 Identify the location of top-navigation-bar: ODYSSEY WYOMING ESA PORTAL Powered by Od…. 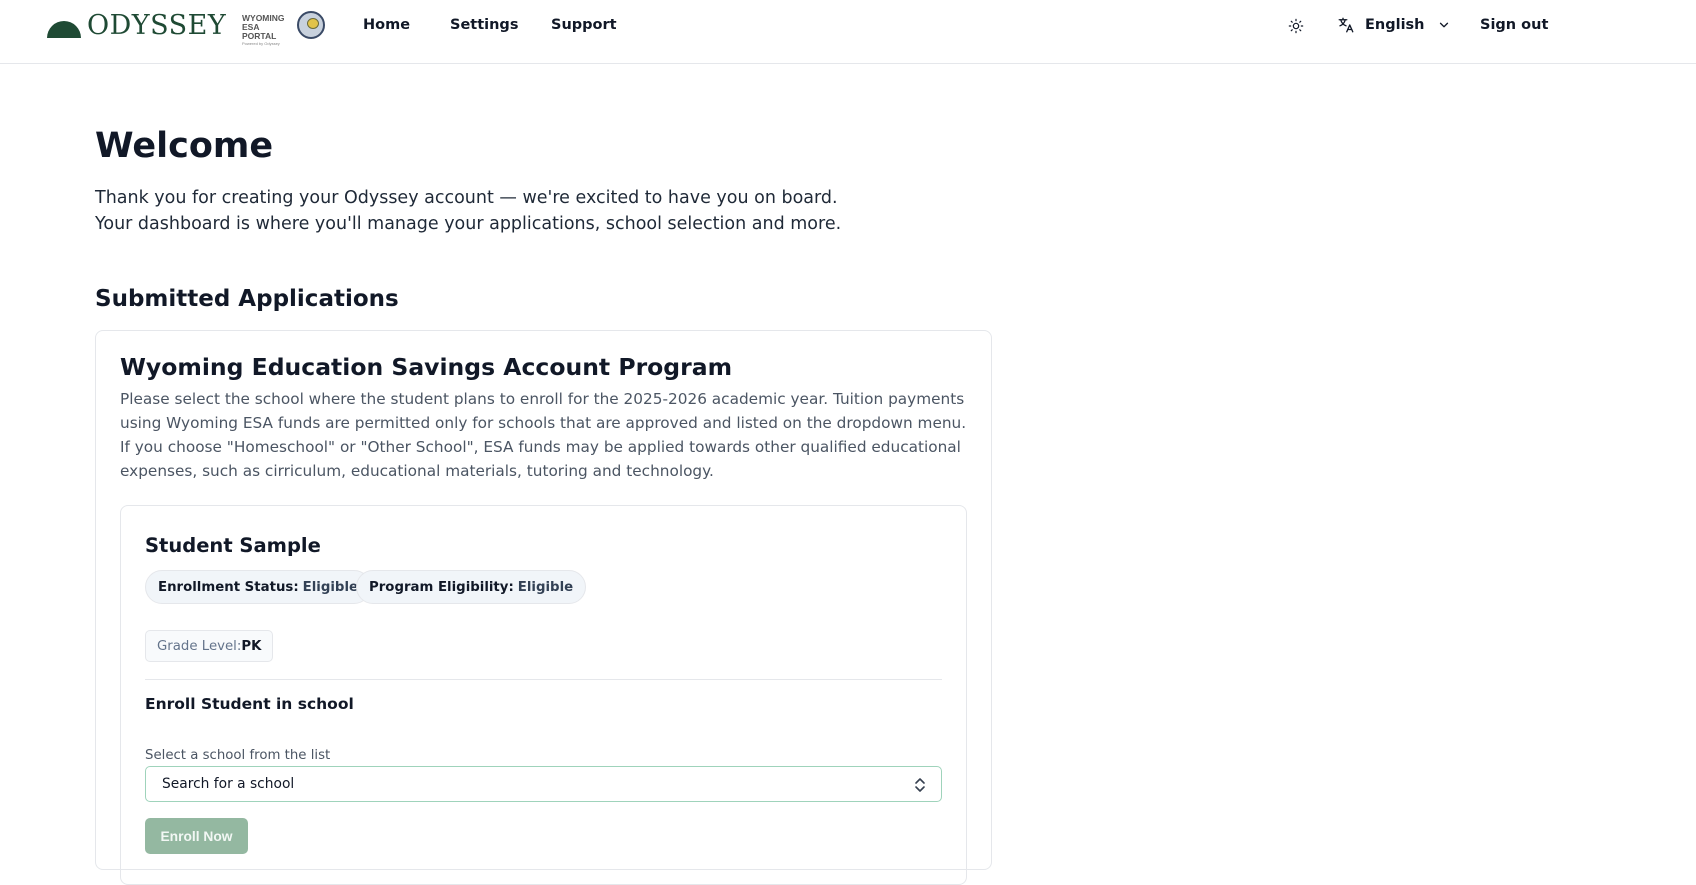
(848, 32).